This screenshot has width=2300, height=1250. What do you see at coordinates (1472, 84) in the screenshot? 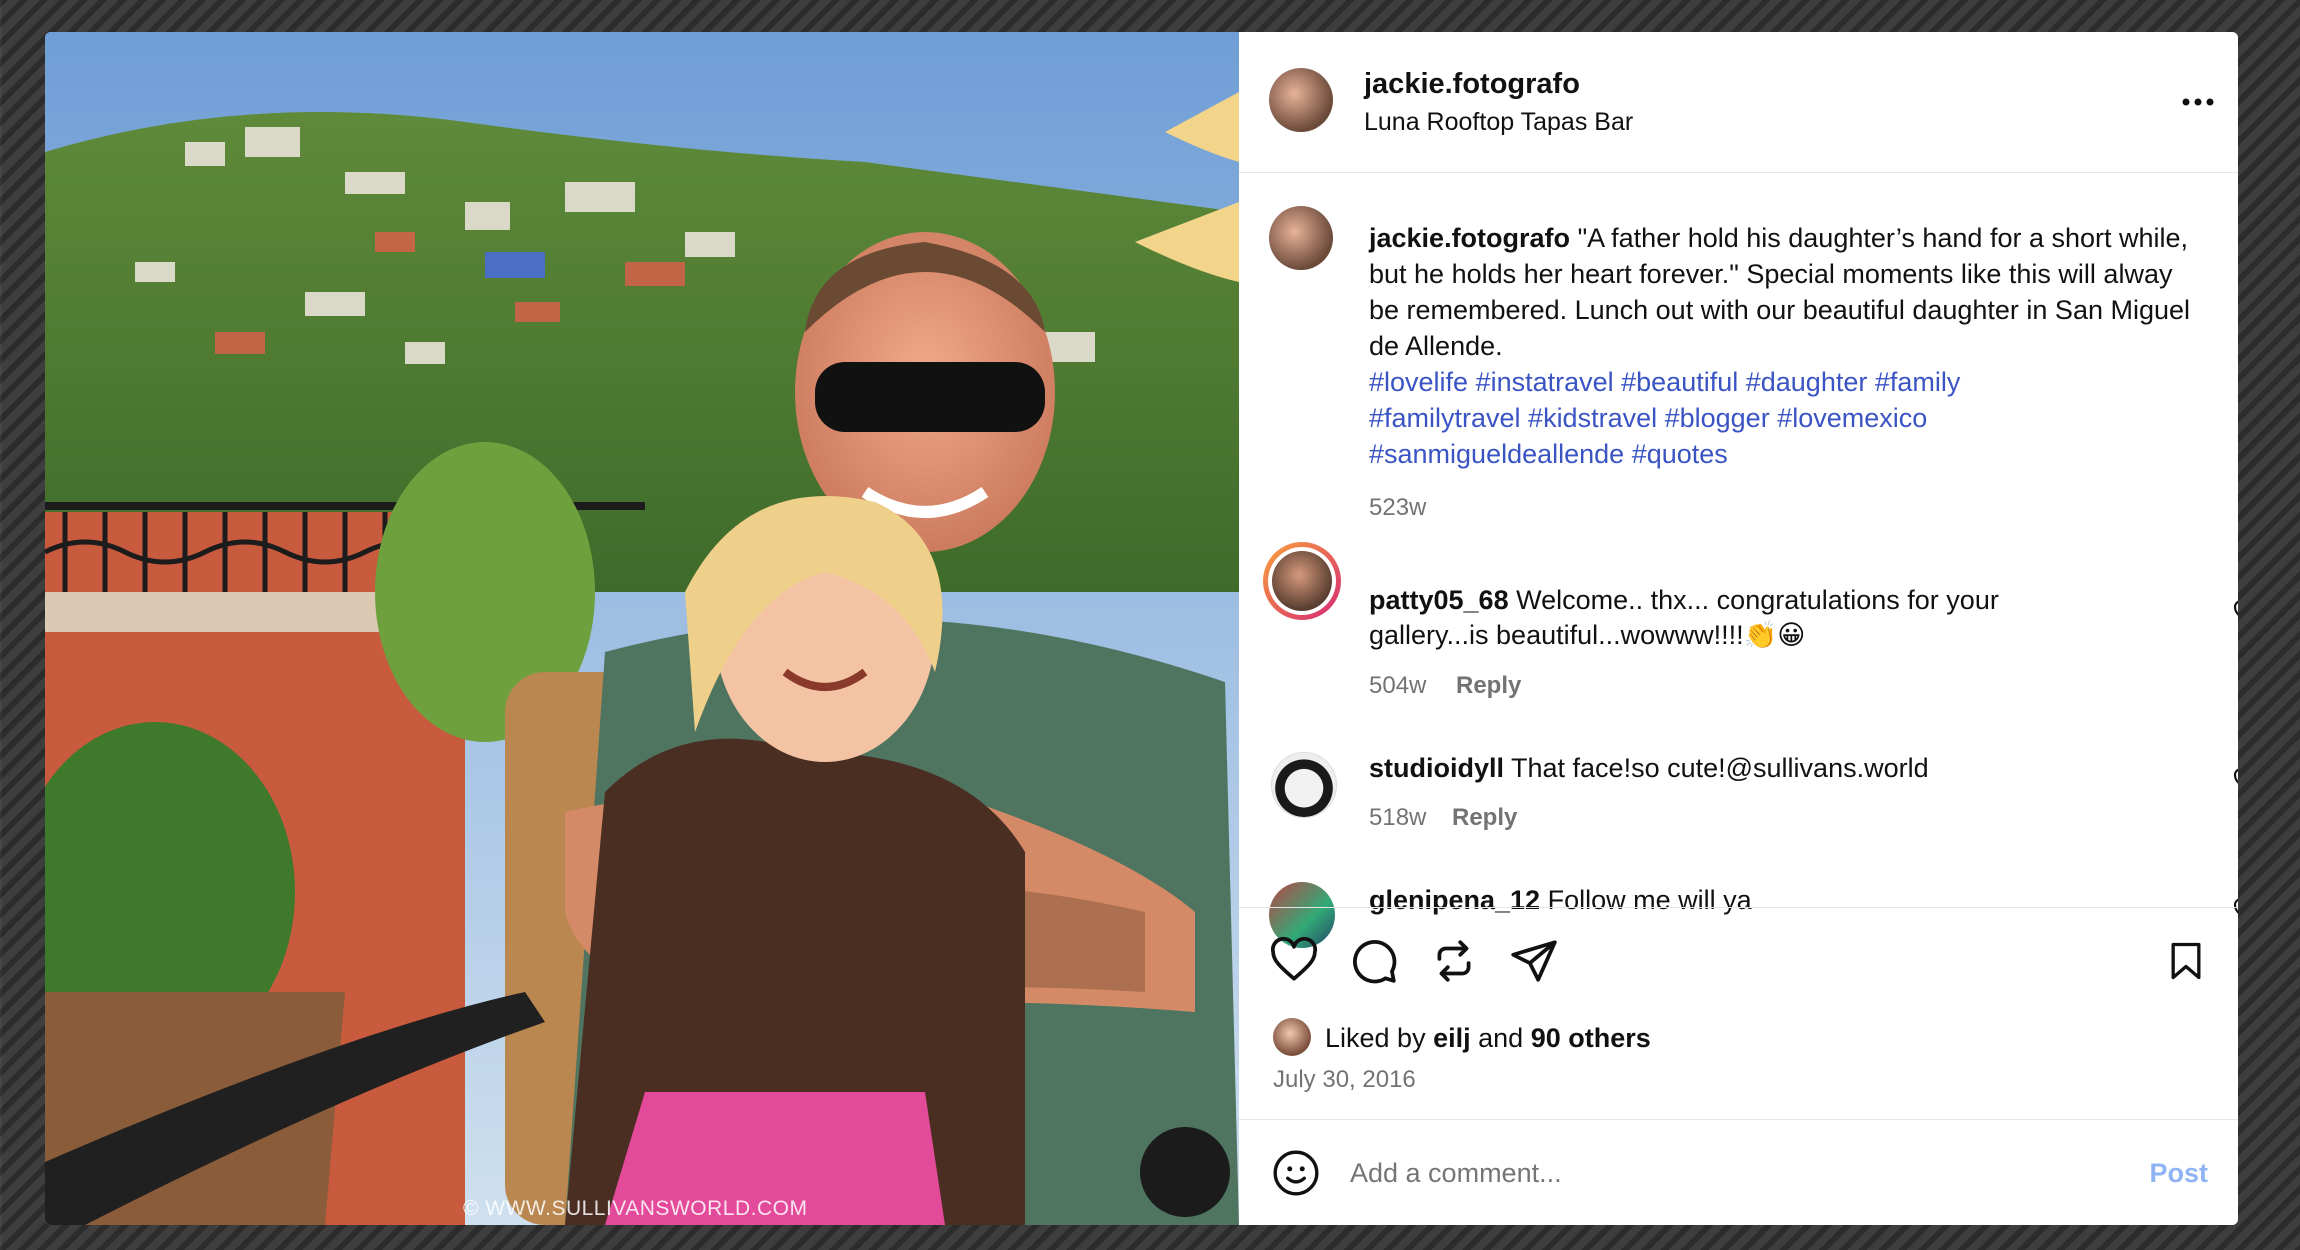
I see `author-username: jackie.fotografo` at bounding box center [1472, 84].